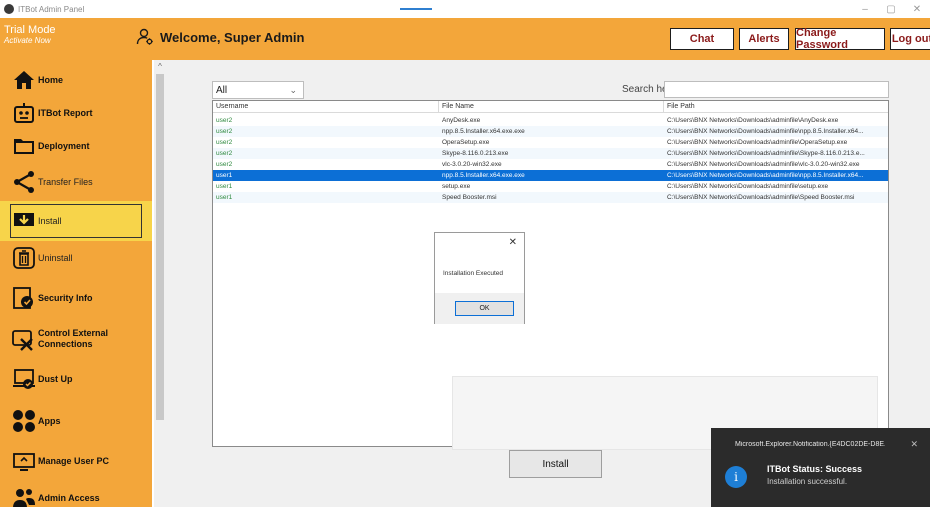  I want to click on app-icon, so click(9, 9).